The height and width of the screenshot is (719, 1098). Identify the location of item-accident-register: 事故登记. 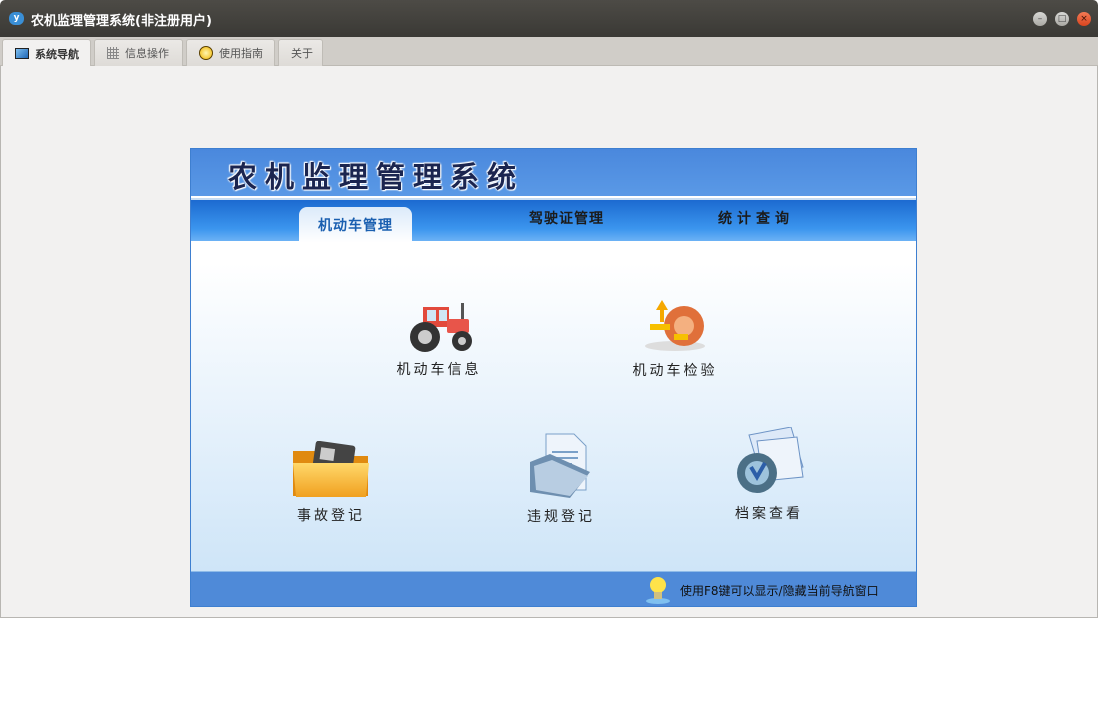
(331, 483).